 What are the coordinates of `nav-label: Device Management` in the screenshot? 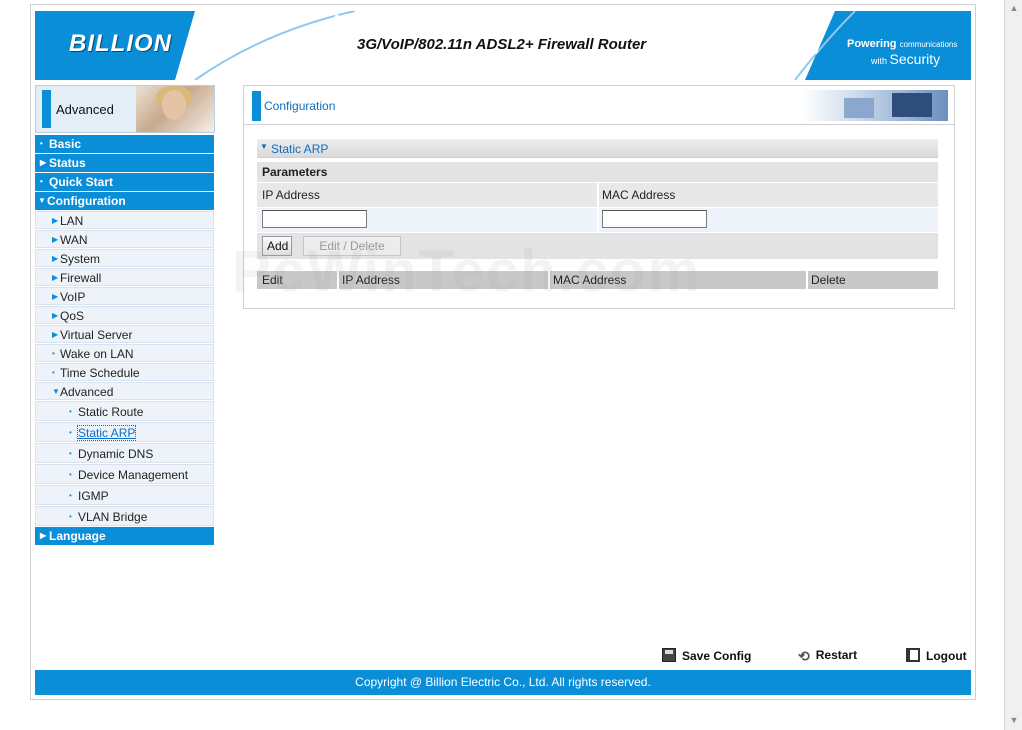 It's located at (133, 475).